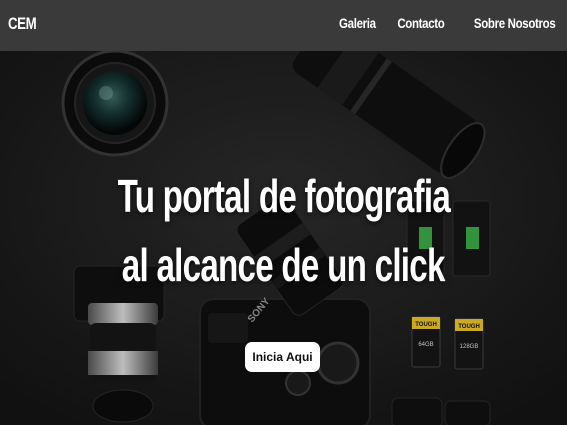 Image resolution: width=567 pixels, height=425 pixels. I want to click on nav-link-sobre-nosotros: Sobre Nosotros, so click(514, 23).